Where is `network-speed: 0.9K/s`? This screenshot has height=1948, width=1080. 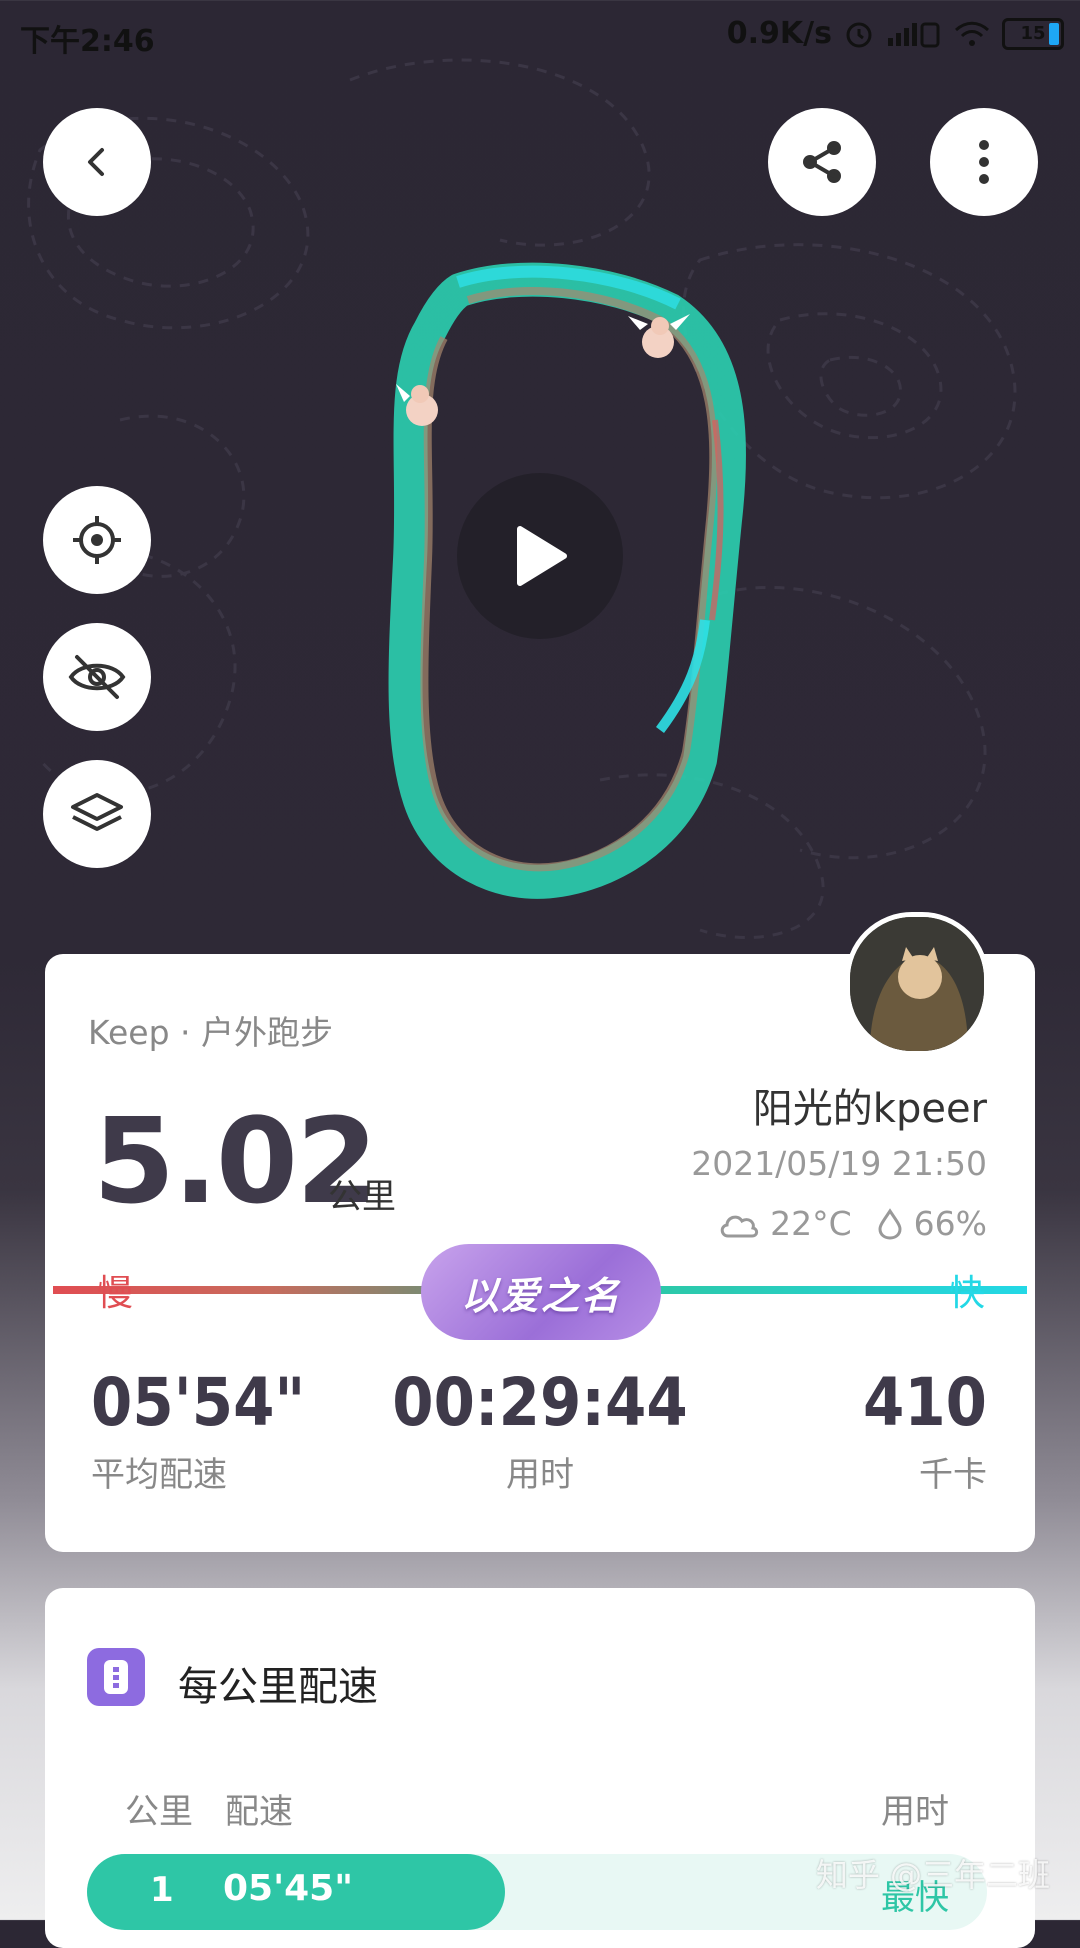
network-speed: 0.9K/s is located at coordinates (779, 33).